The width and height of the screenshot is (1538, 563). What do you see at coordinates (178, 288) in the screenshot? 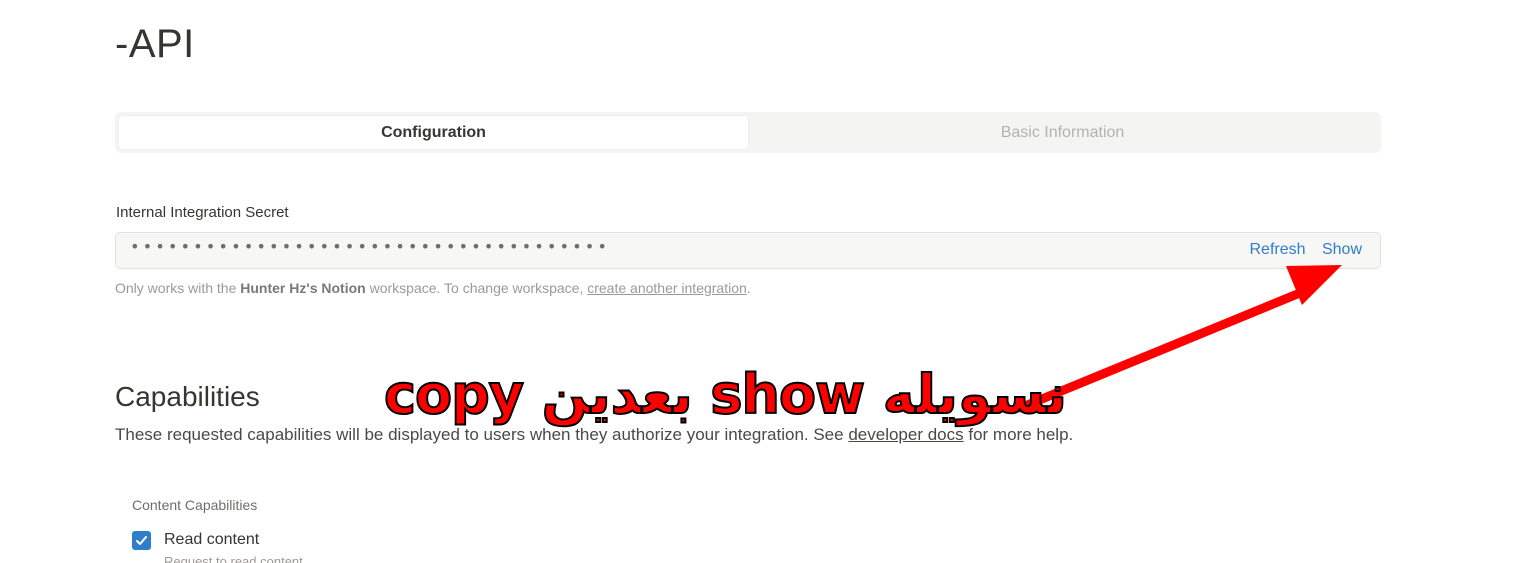
I see `hint-prefix: Only works with the` at bounding box center [178, 288].